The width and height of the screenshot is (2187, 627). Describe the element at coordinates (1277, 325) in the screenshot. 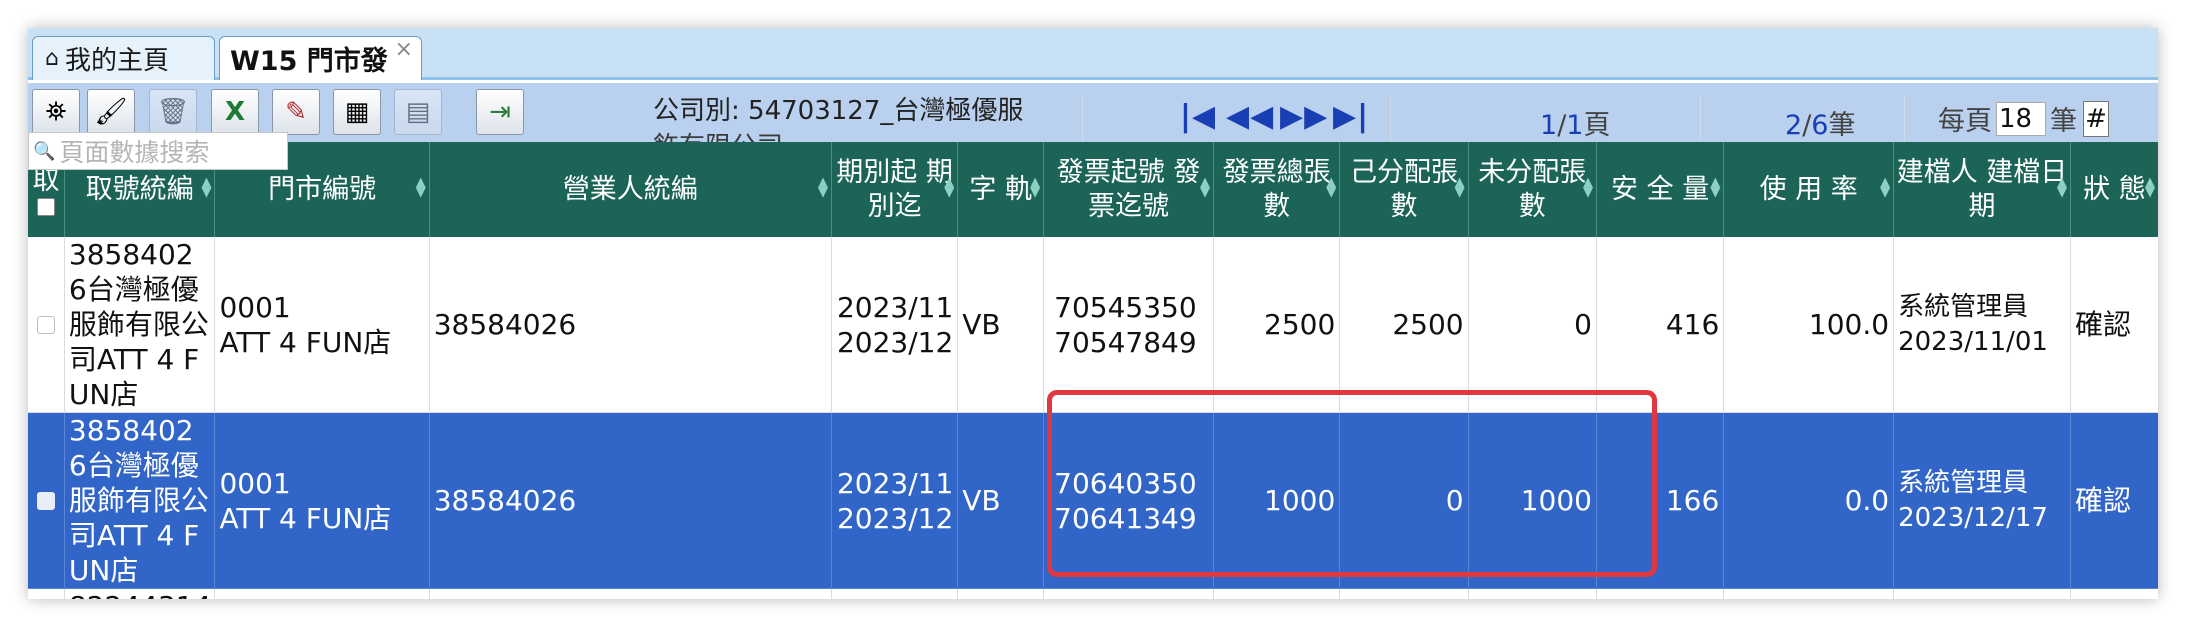

I see `cell-total: 2500` at that location.